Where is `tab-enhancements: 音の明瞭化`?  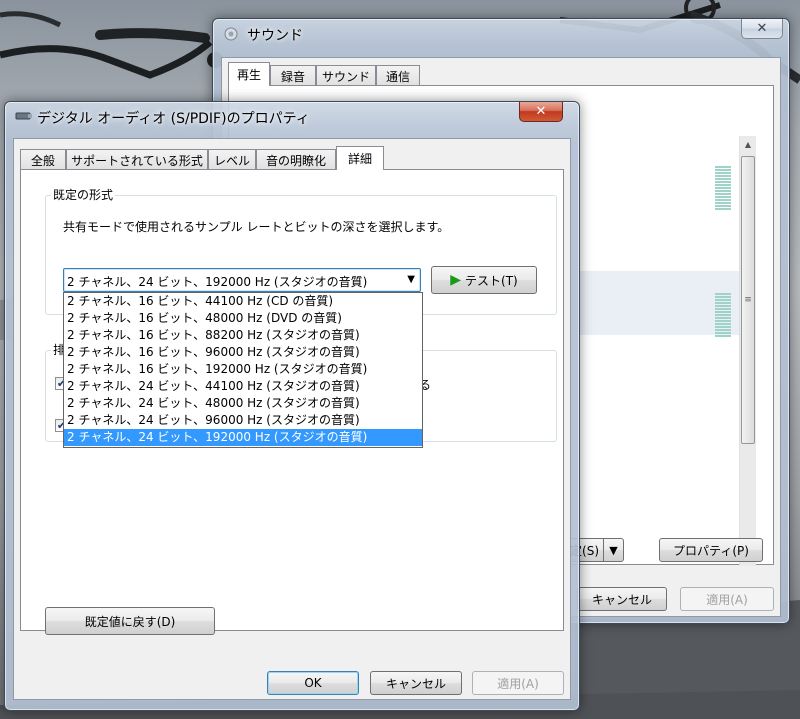
tab-enhancements: 音の明瞭化 is located at coordinates (296, 159).